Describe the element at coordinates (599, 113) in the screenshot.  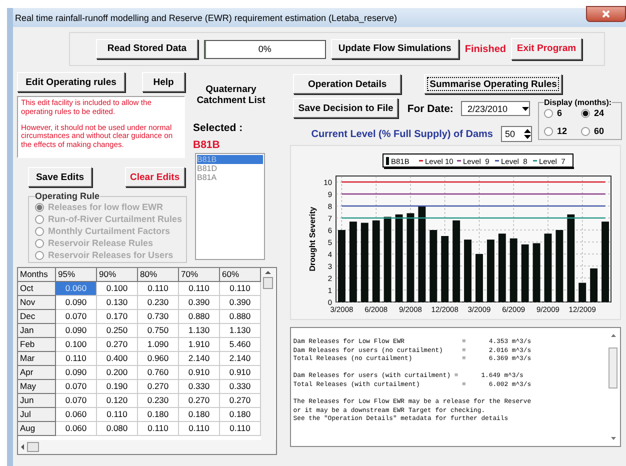
I see `radio-option: 24` at that location.